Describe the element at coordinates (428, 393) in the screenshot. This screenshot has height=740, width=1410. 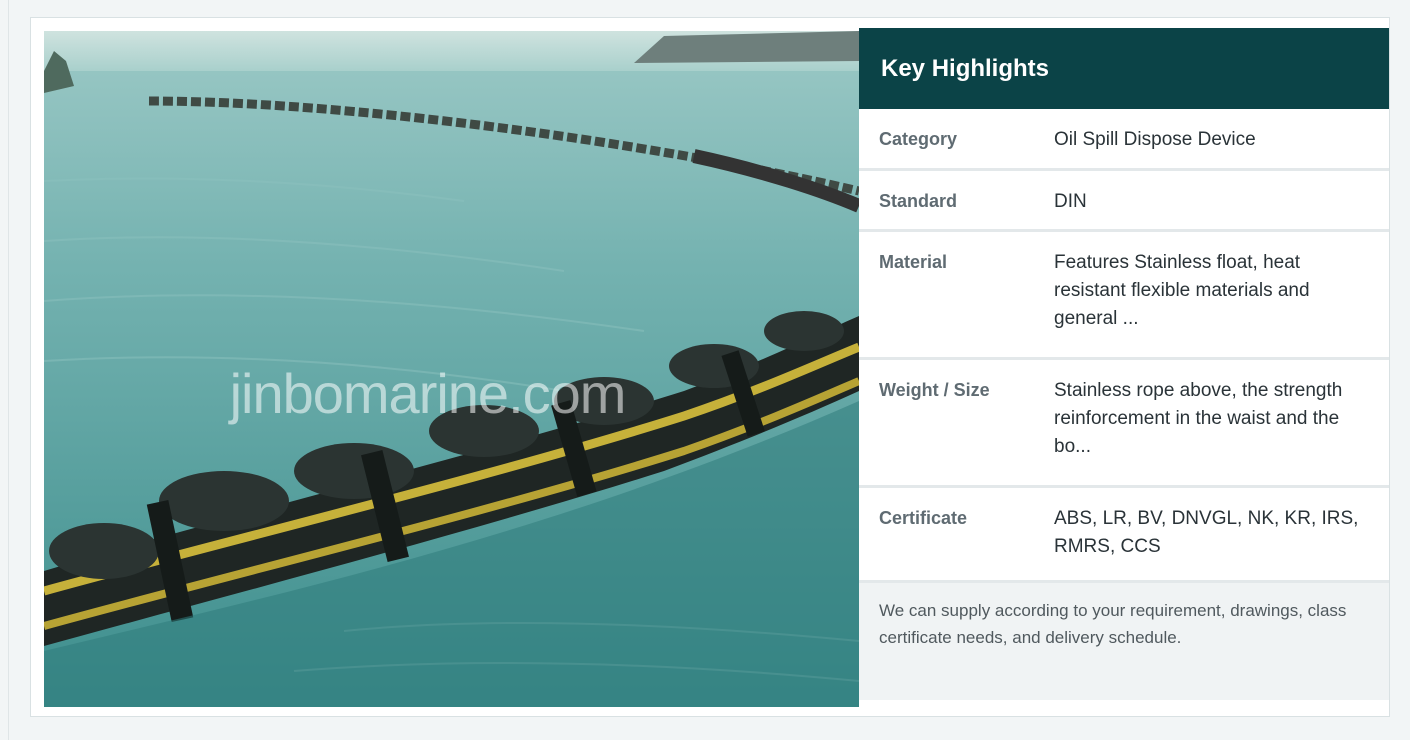
I see `watermark-text: jinbomarine.com` at that location.